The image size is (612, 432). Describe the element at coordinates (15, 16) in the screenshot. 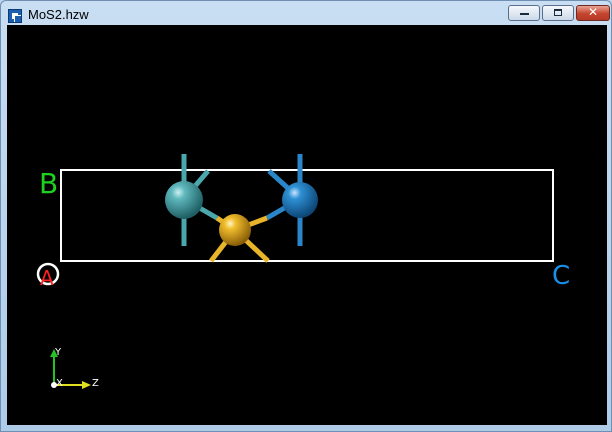

I see `app-icon` at that location.